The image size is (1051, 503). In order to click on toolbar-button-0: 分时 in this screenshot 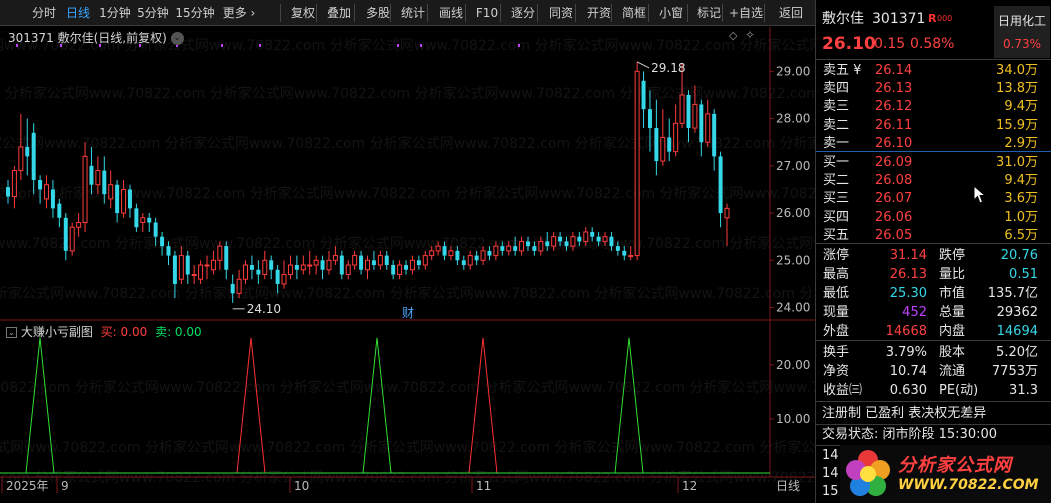, I will do `click(44, 13)`.